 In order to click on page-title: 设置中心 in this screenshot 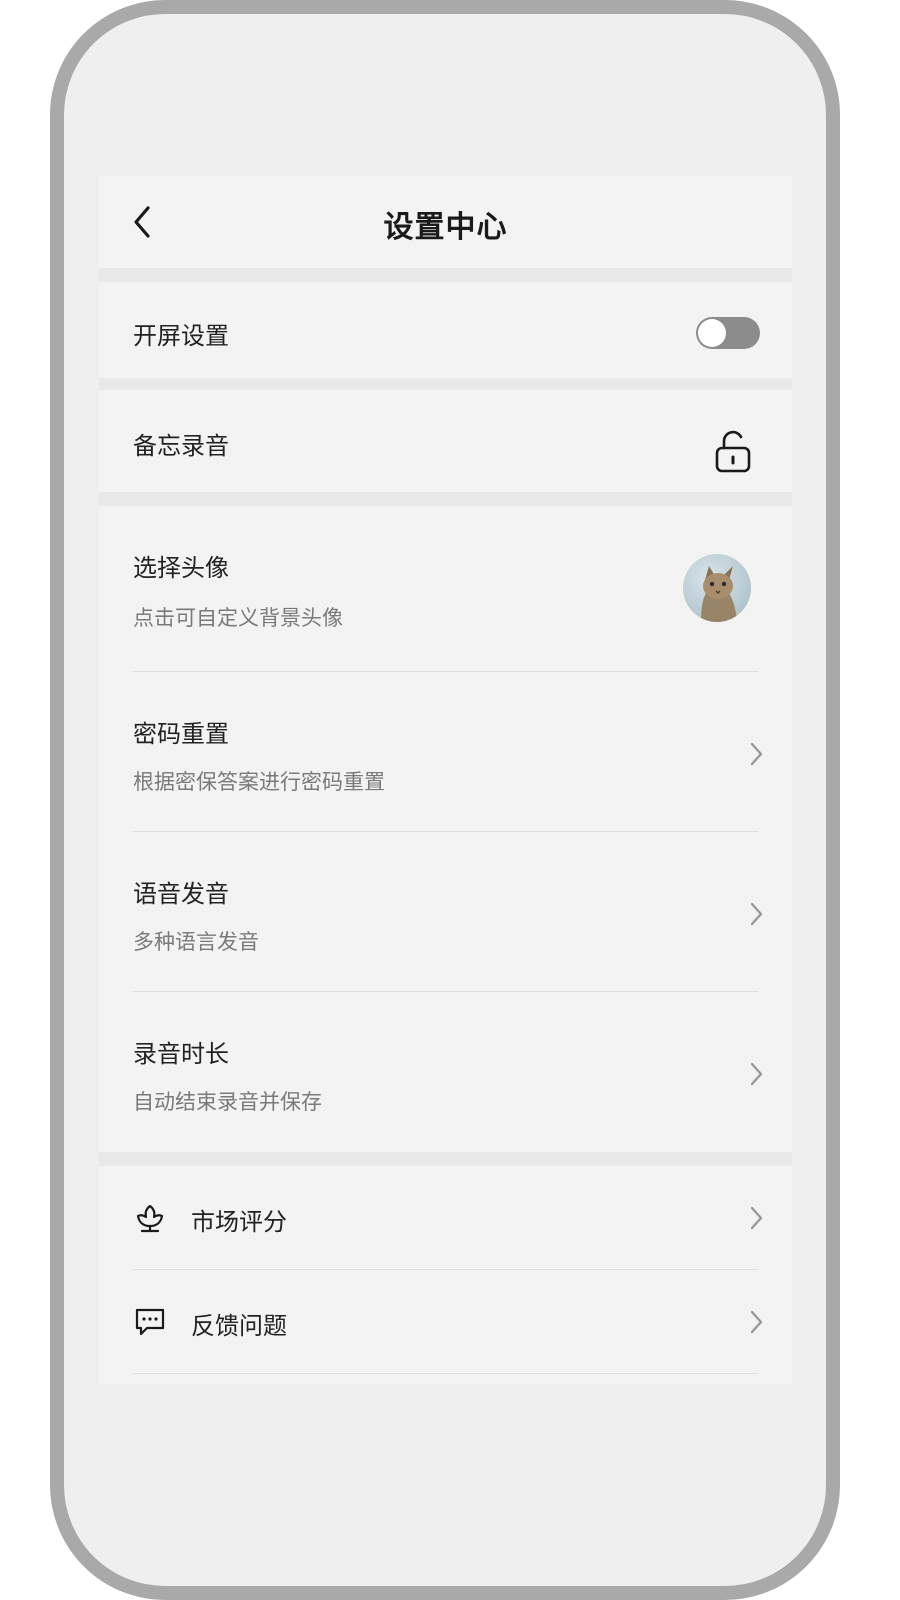, I will do `click(445, 227)`.